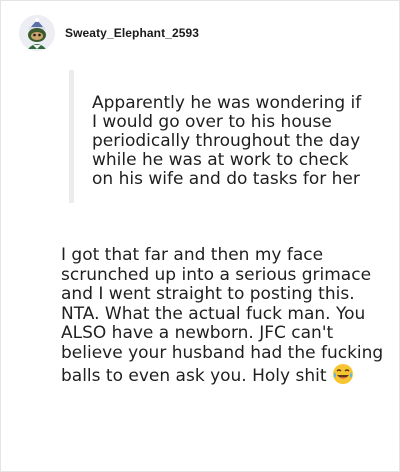  I want to click on comment-header: Sweaty_Elephant_2593, so click(109, 33).